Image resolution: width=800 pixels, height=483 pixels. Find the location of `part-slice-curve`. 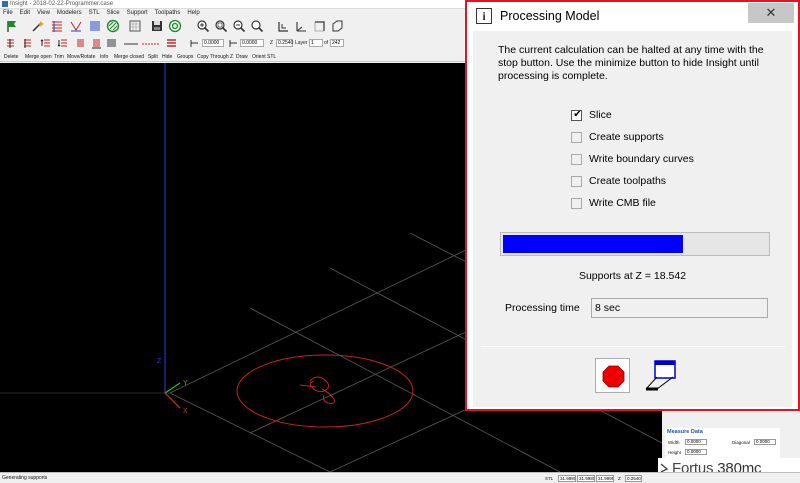

part-slice-curve is located at coordinates (317, 390).